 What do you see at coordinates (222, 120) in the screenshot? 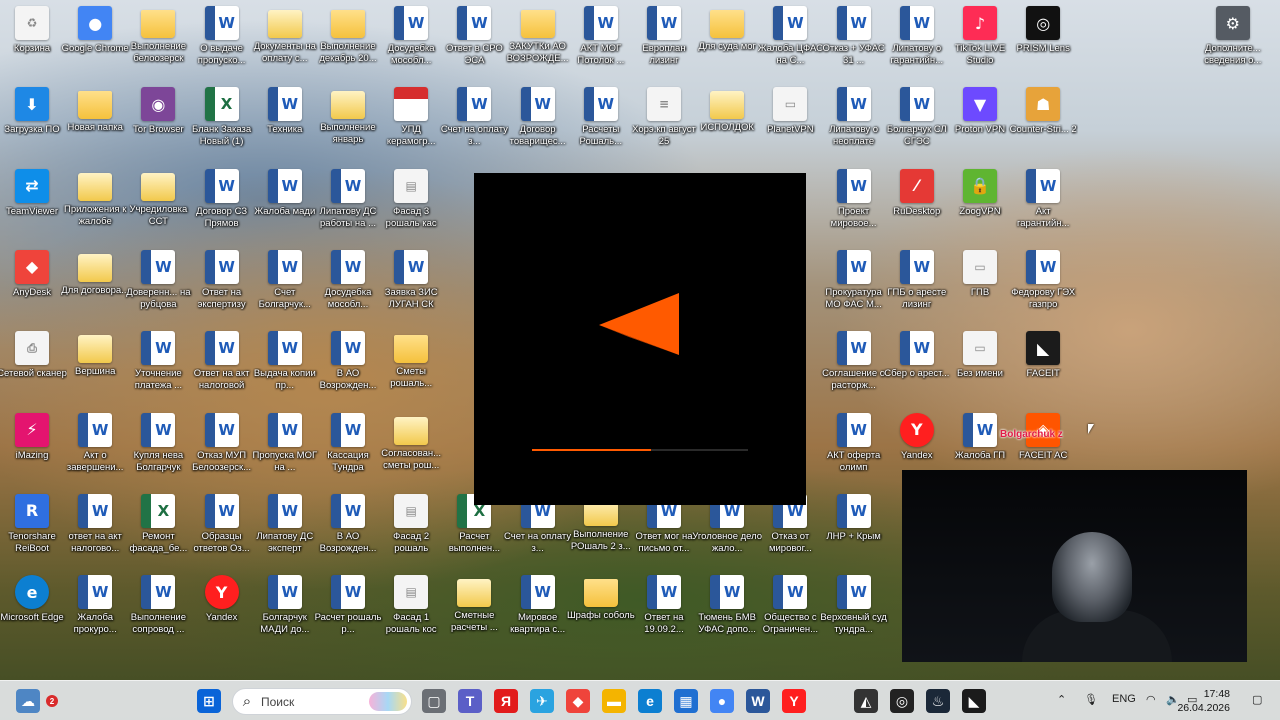
I see `desktop-icon: X Бланк Заказа Новый (1)` at bounding box center [222, 120].